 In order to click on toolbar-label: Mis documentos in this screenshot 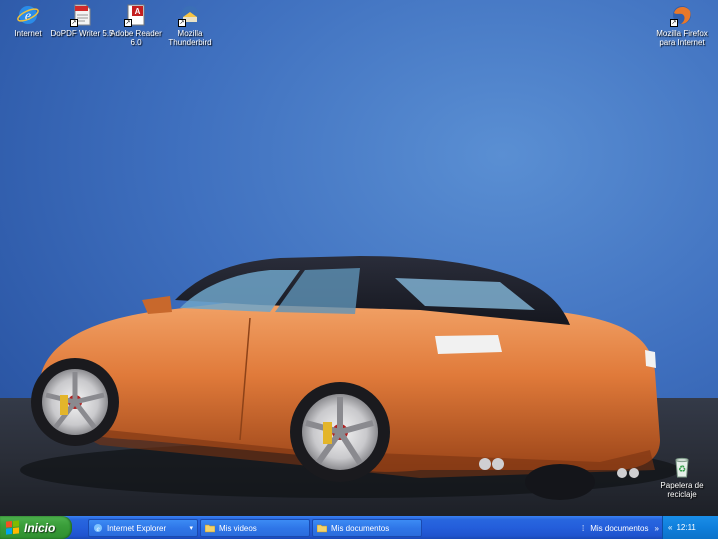, I will do `click(619, 528)`.